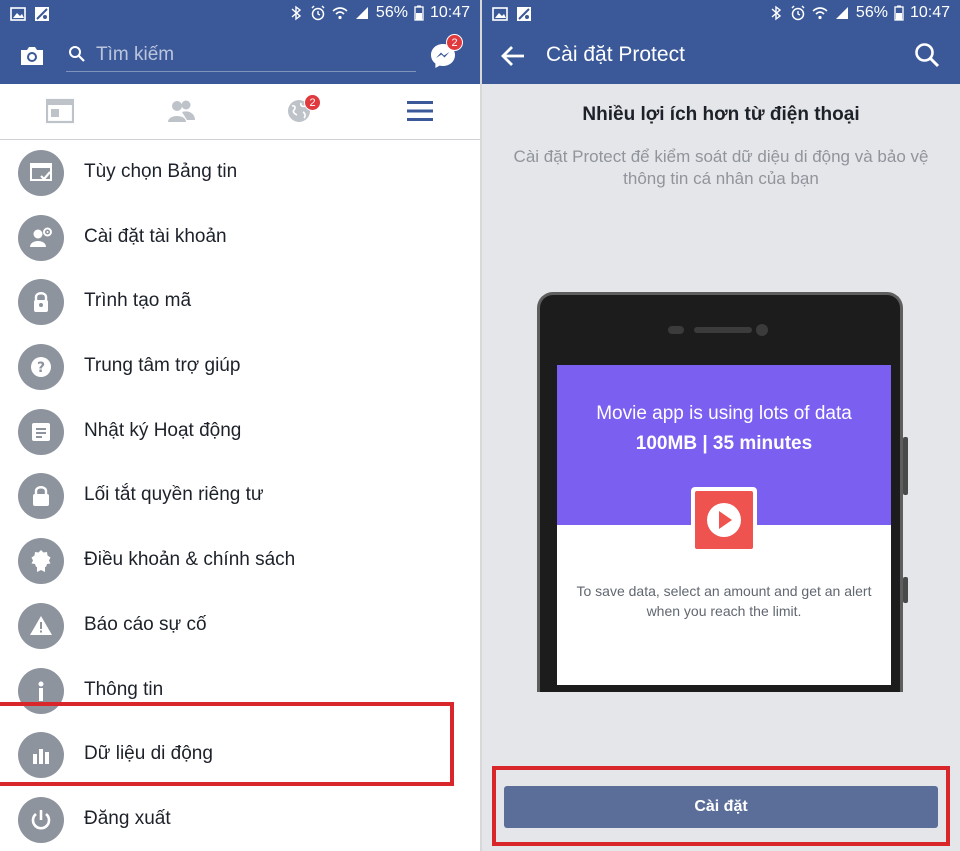 The height and width of the screenshot is (851, 960). I want to click on menu-item-help-center: ? Trung tâm trợ giúp, so click(240, 367).